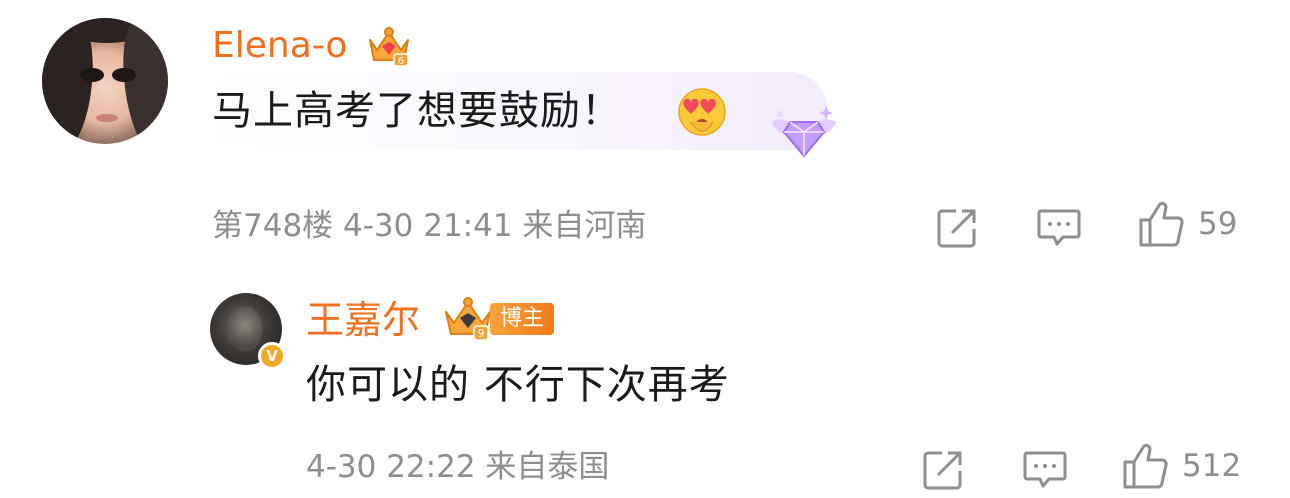 Image resolution: width=1290 pixels, height=498 pixels. Describe the element at coordinates (804, 132) in the screenshot. I see `gem-wings-badge-icon` at that location.